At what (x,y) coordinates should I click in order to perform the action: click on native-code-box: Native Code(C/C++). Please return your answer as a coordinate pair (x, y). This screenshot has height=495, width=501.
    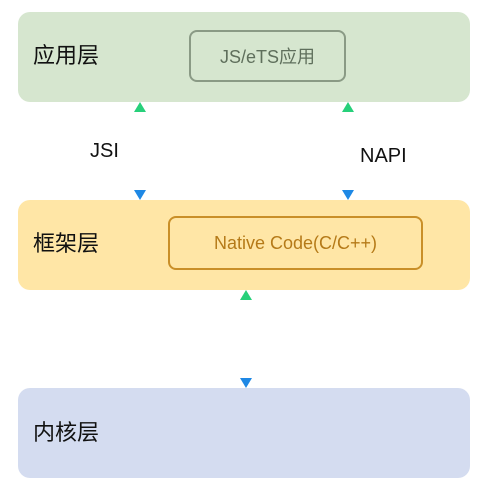
    Looking at the image, I should click on (295, 243).